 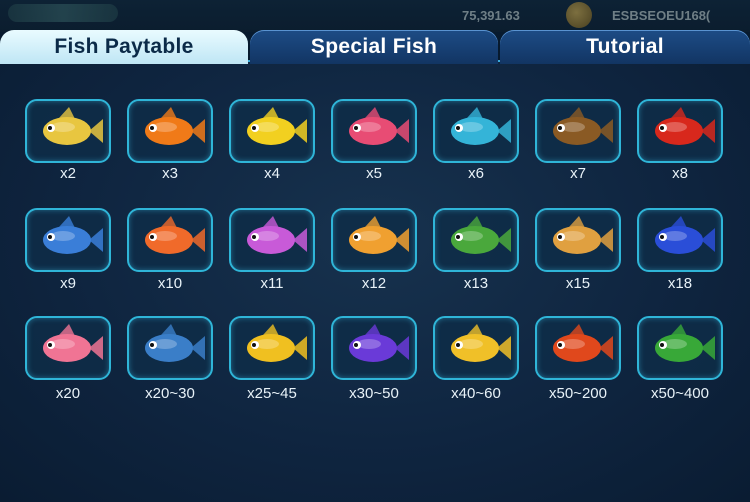 I want to click on multiplier-label: x30~50, so click(x=374, y=393).